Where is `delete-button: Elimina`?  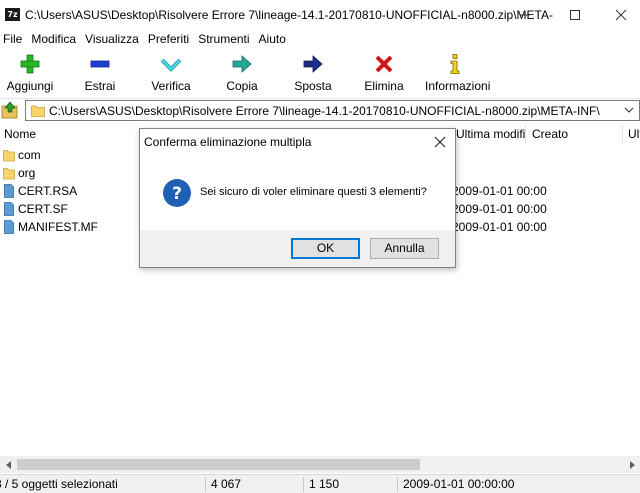
delete-button: Elimina is located at coordinates (384, 73).